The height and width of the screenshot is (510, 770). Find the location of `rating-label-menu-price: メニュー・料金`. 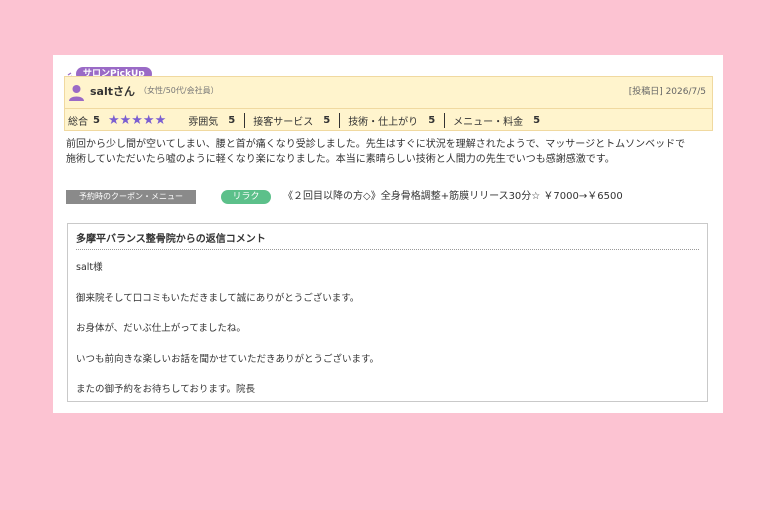

rating-label-menu-price: メニュー・料金 is located at coordinates (488, 122).